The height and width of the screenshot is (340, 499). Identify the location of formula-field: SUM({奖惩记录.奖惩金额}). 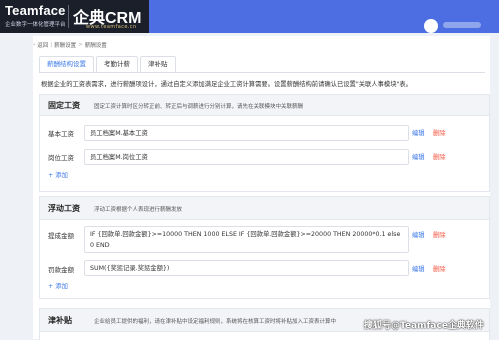
(246, 268).